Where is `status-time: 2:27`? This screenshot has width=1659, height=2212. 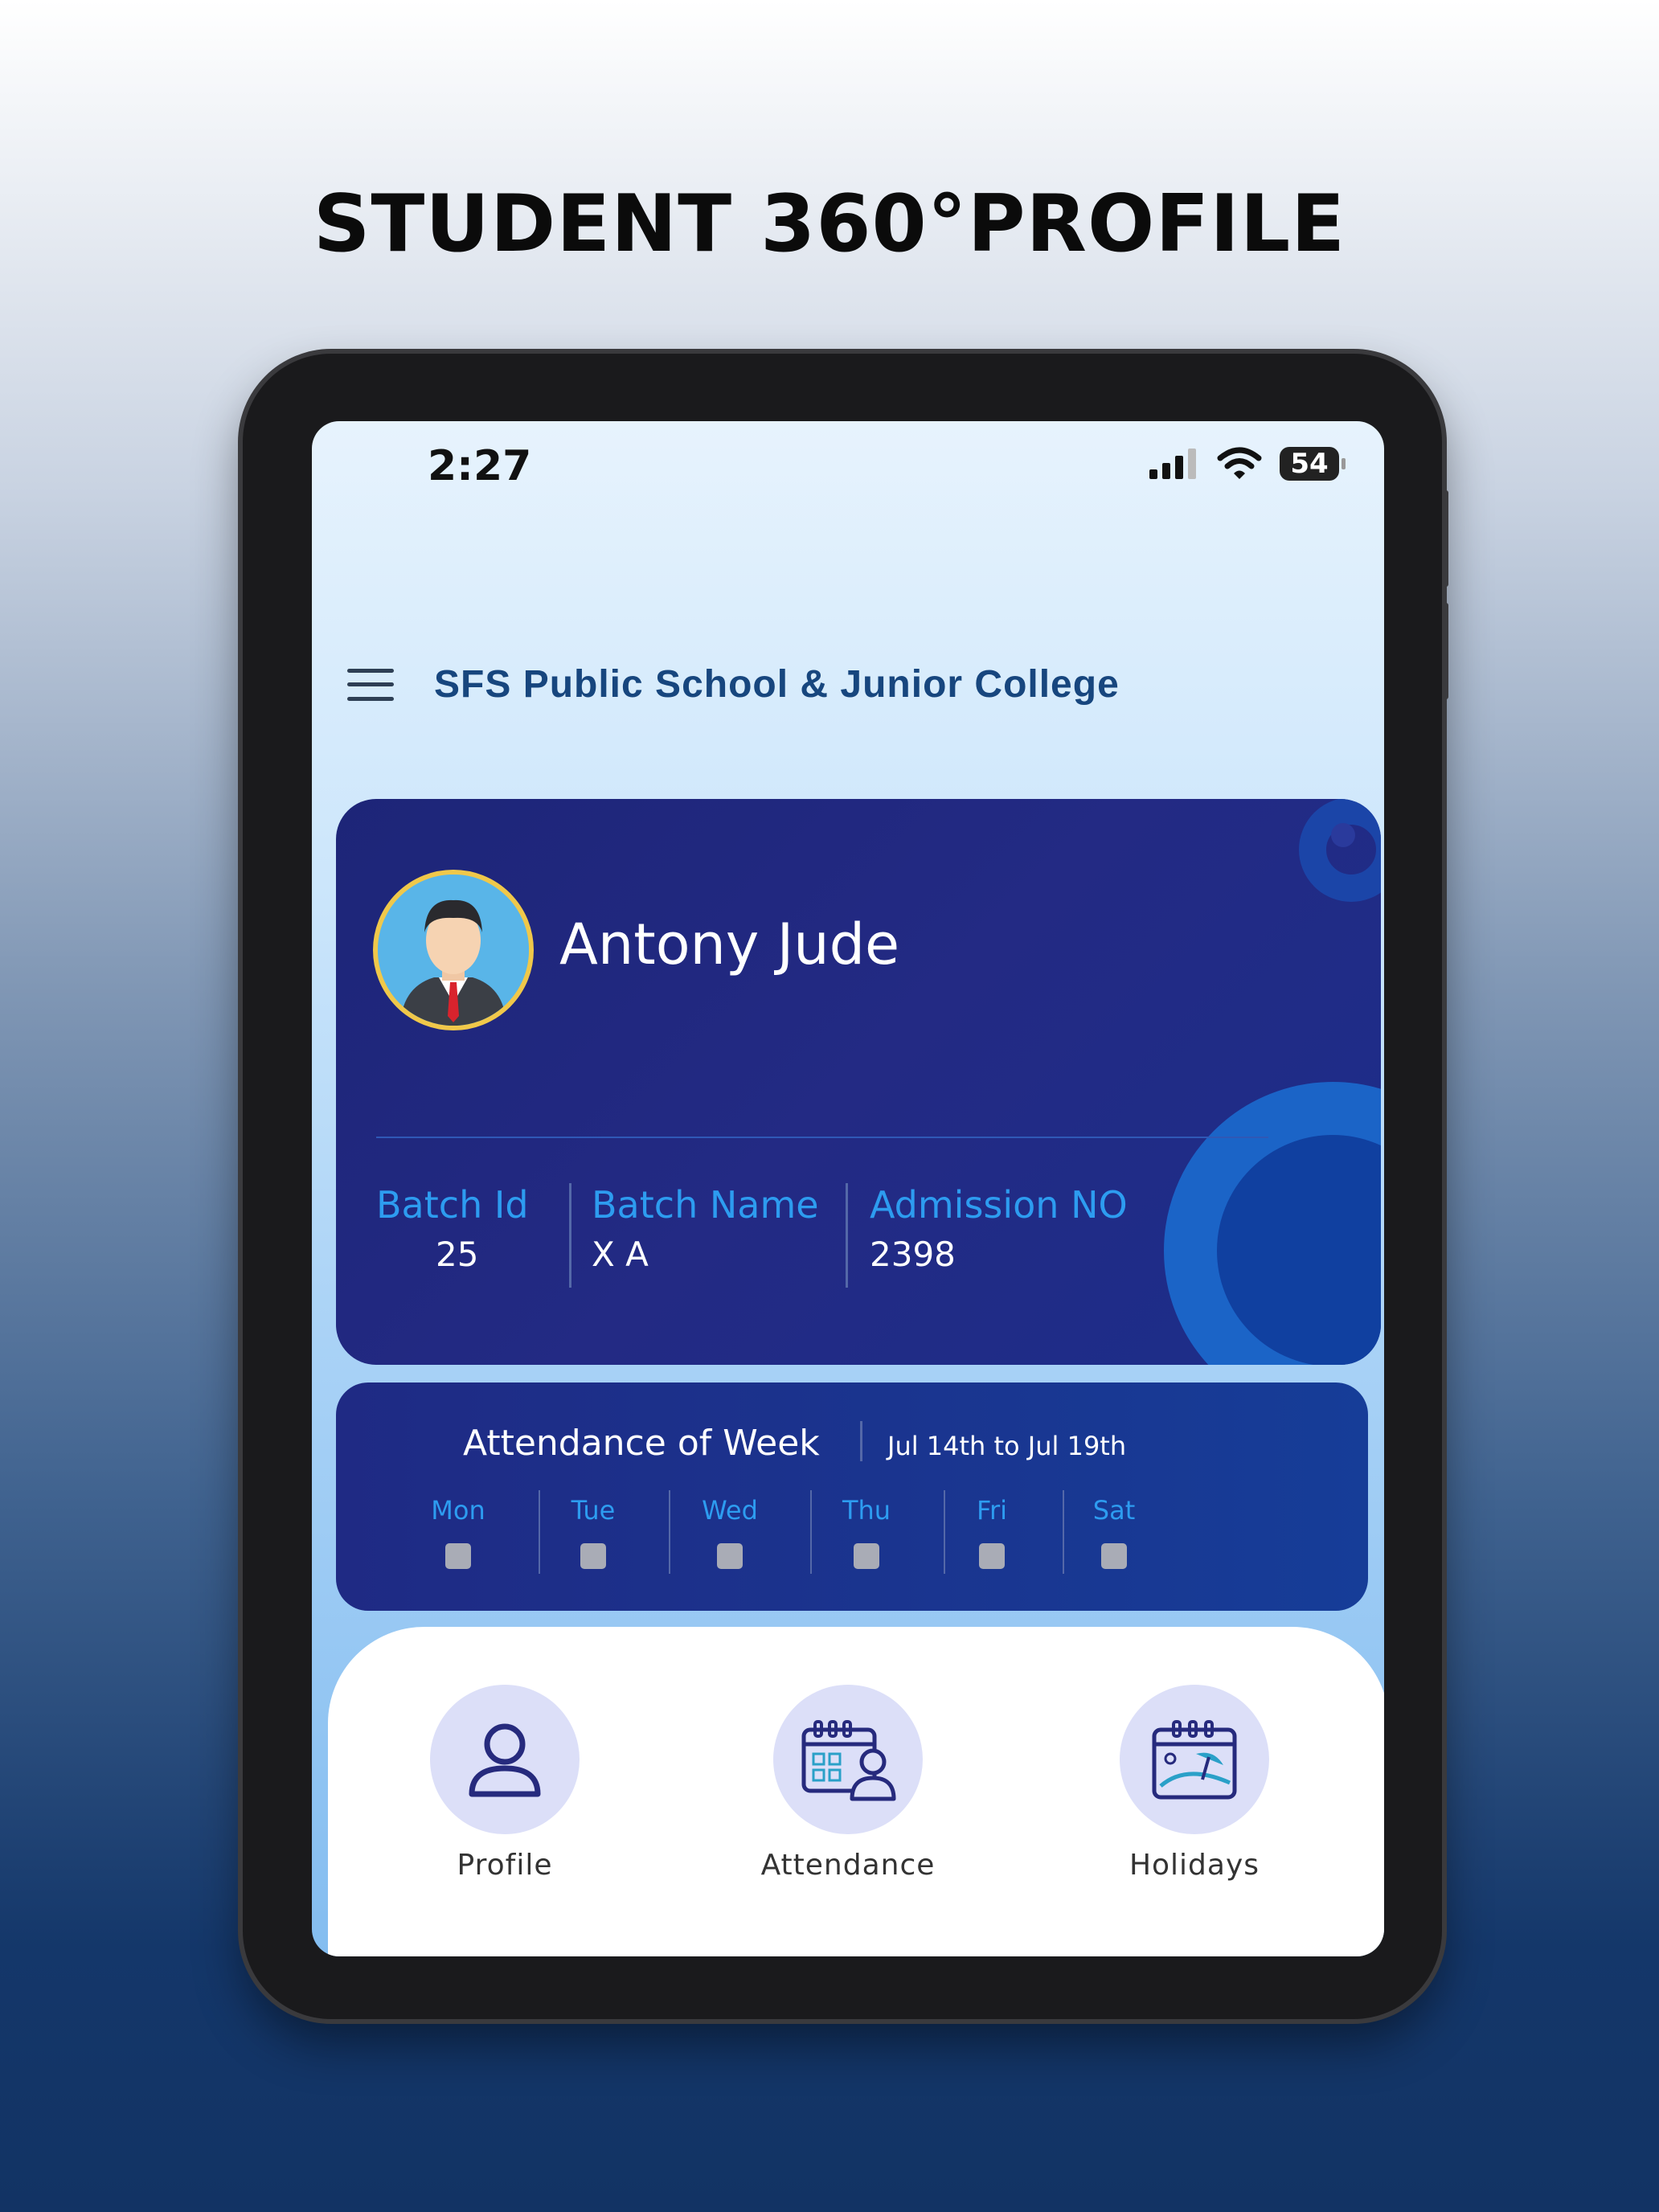 status-time: 2:27 is located at coordinates (480, 466).